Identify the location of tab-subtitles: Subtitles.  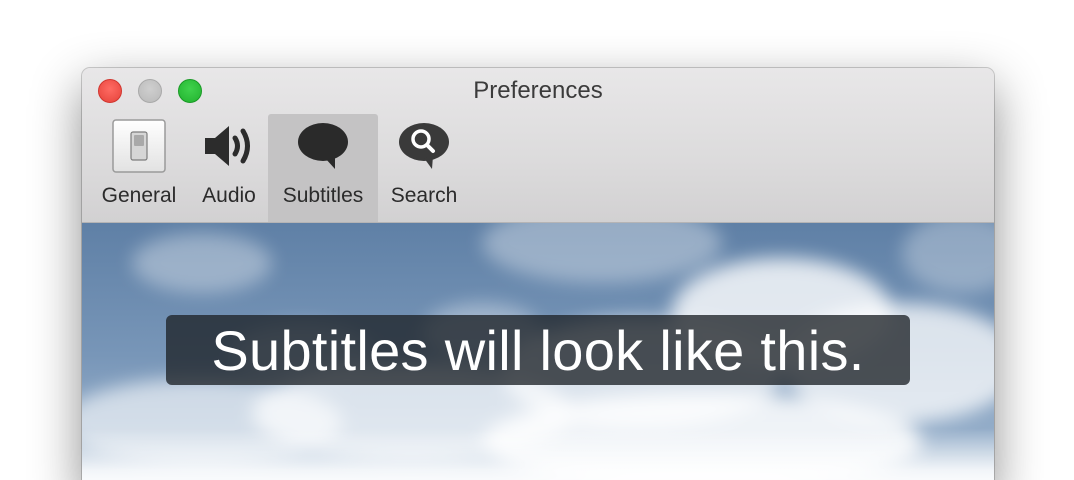
(323, 168).